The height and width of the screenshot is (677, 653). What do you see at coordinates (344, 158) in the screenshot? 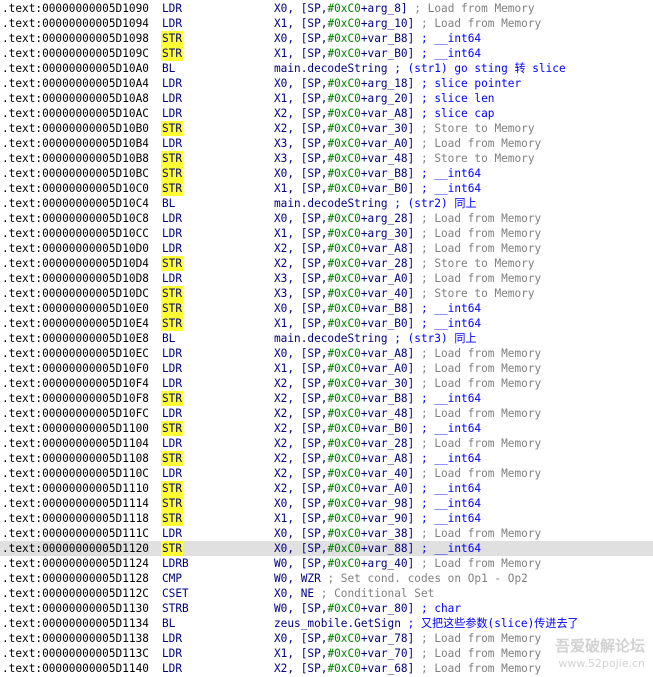
I see `row-operands: X3, [SP,#0xC0+var_48]` at bounding box center [344, 158].